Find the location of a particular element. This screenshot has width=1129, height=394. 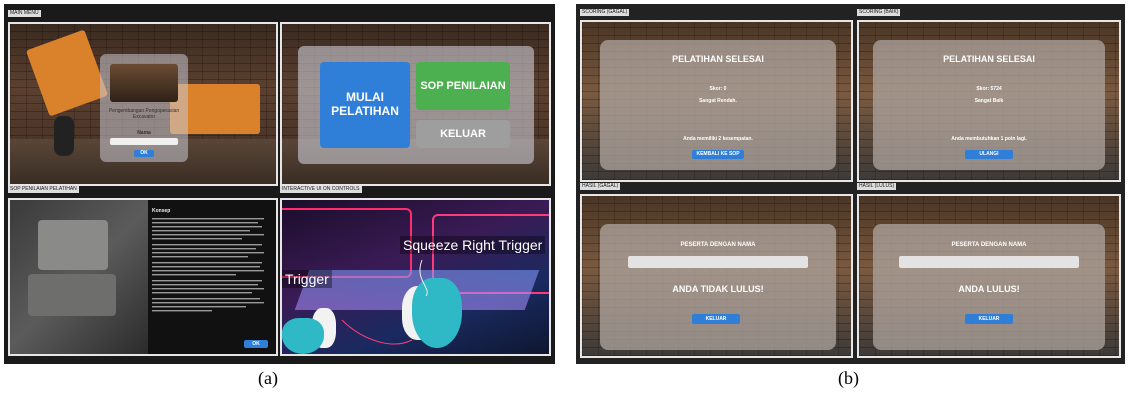

caption-b: (b) is located at coordinates (848, 378).